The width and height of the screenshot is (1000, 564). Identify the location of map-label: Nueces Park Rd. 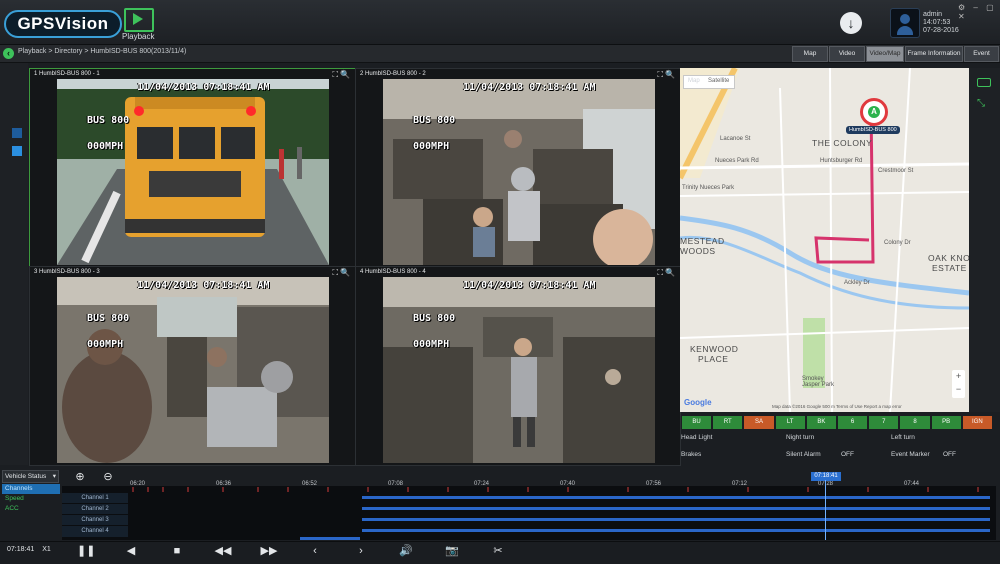
(737, 161).